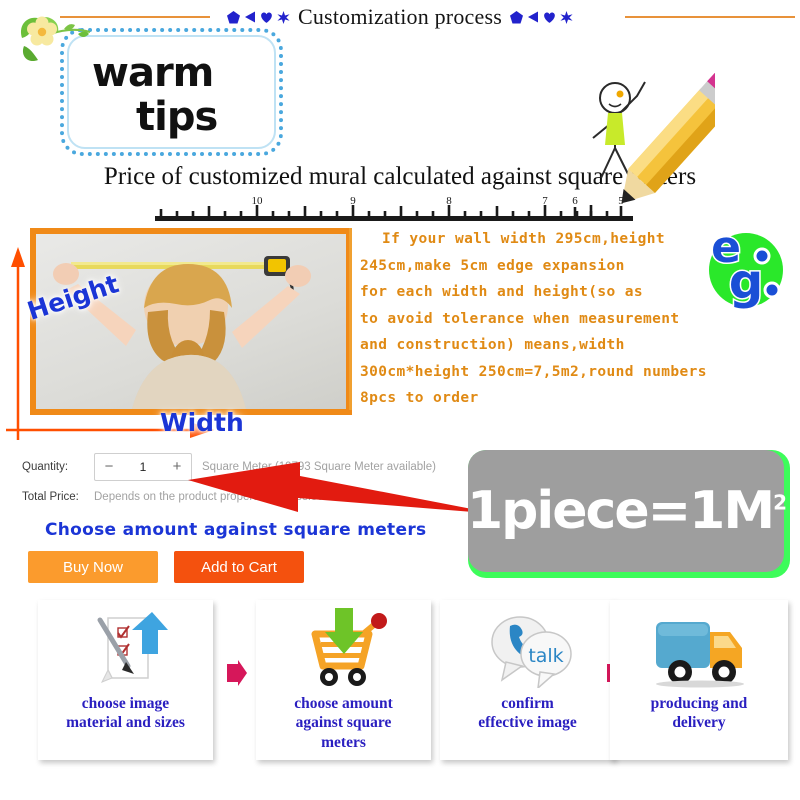 The image size is (800, 800). I want to click on quantity-input: 1, so click(143, 467).